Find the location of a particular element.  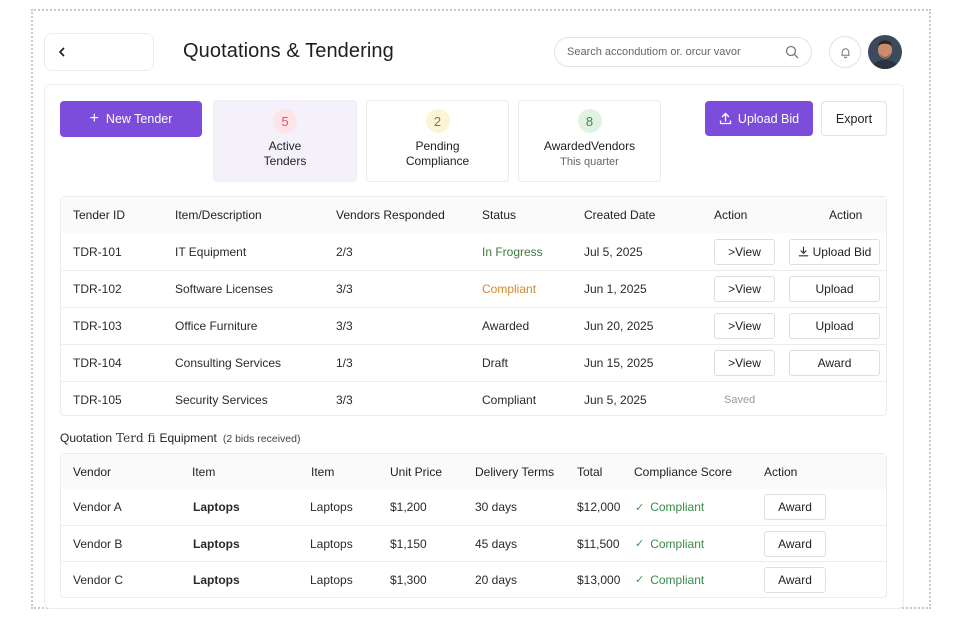

column-header: Vendors Responded is located at coordinates (390, 215).